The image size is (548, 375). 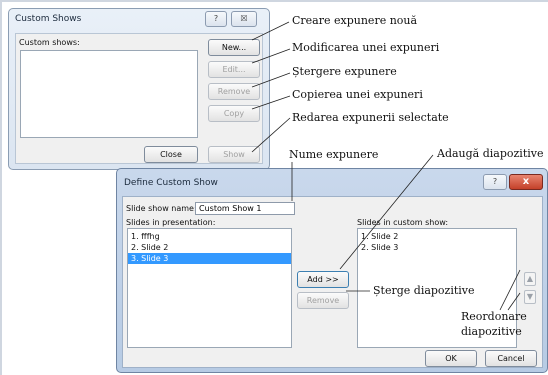 What do you see at coordinates (494, 316) in the screenshot?
I see `annotation-reorder-line1: Reordonare` at bounding box center [494, 316].